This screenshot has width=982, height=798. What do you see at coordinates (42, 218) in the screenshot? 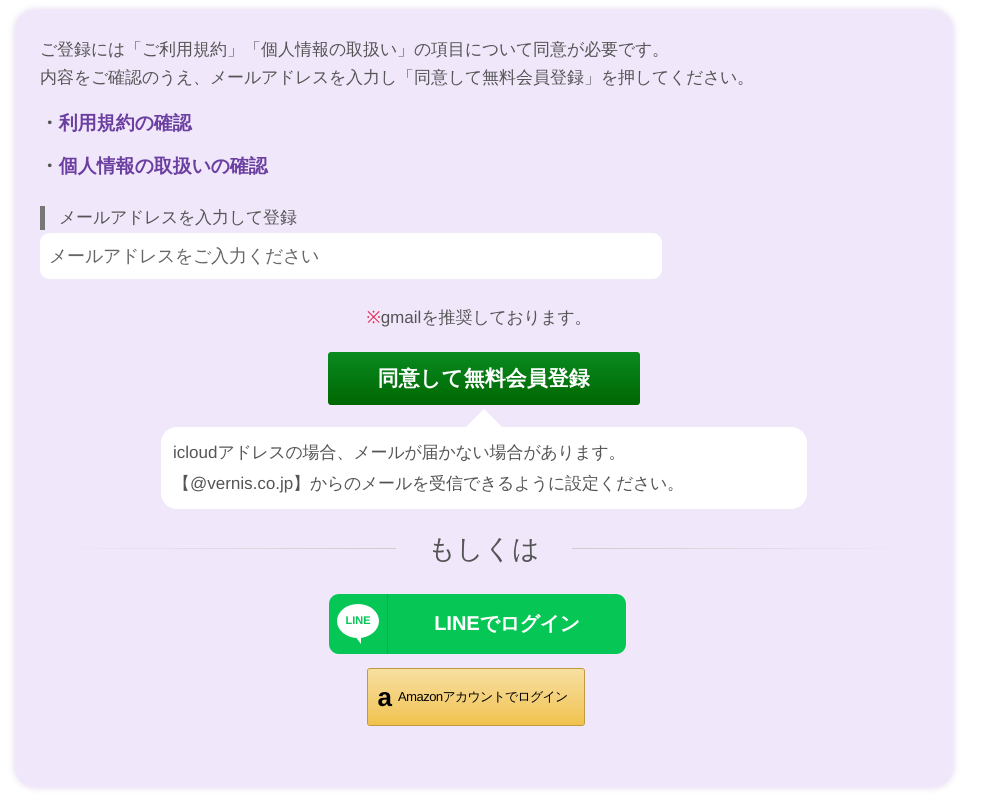
I see `heading-accent-bar` at bounding box center [42, 218].